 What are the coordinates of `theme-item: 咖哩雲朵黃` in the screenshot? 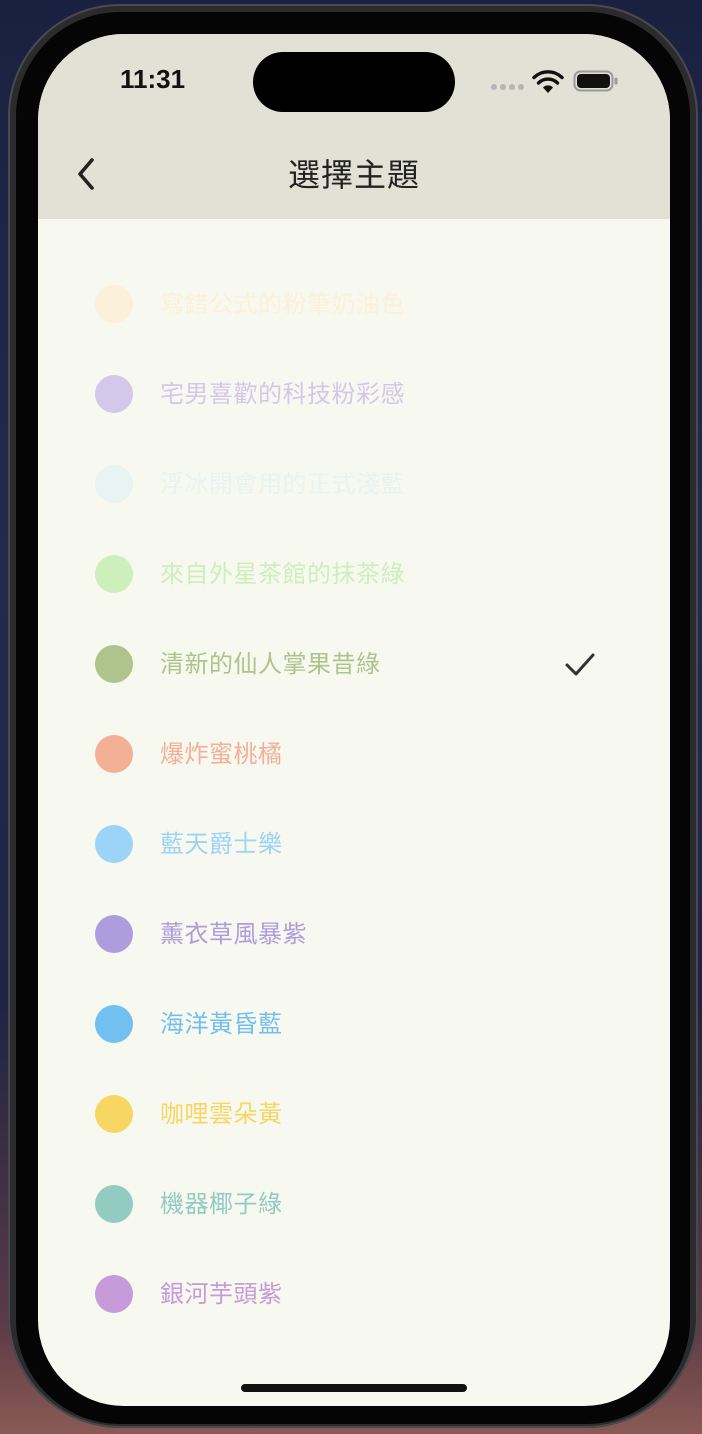 It's located at (354, 1114).